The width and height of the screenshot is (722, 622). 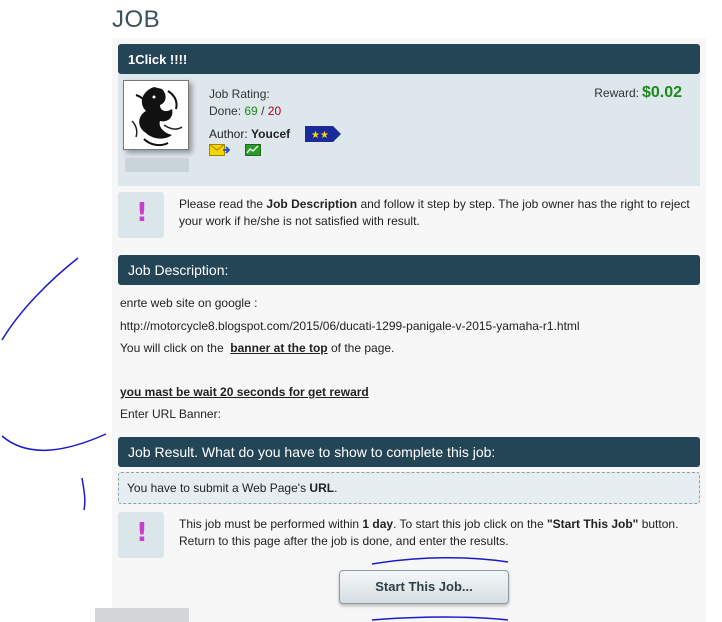 What do you see at coordinates (616, 93) in the screenshot?
I see `reward-label: Reward:` at bounding box center [616, 93].